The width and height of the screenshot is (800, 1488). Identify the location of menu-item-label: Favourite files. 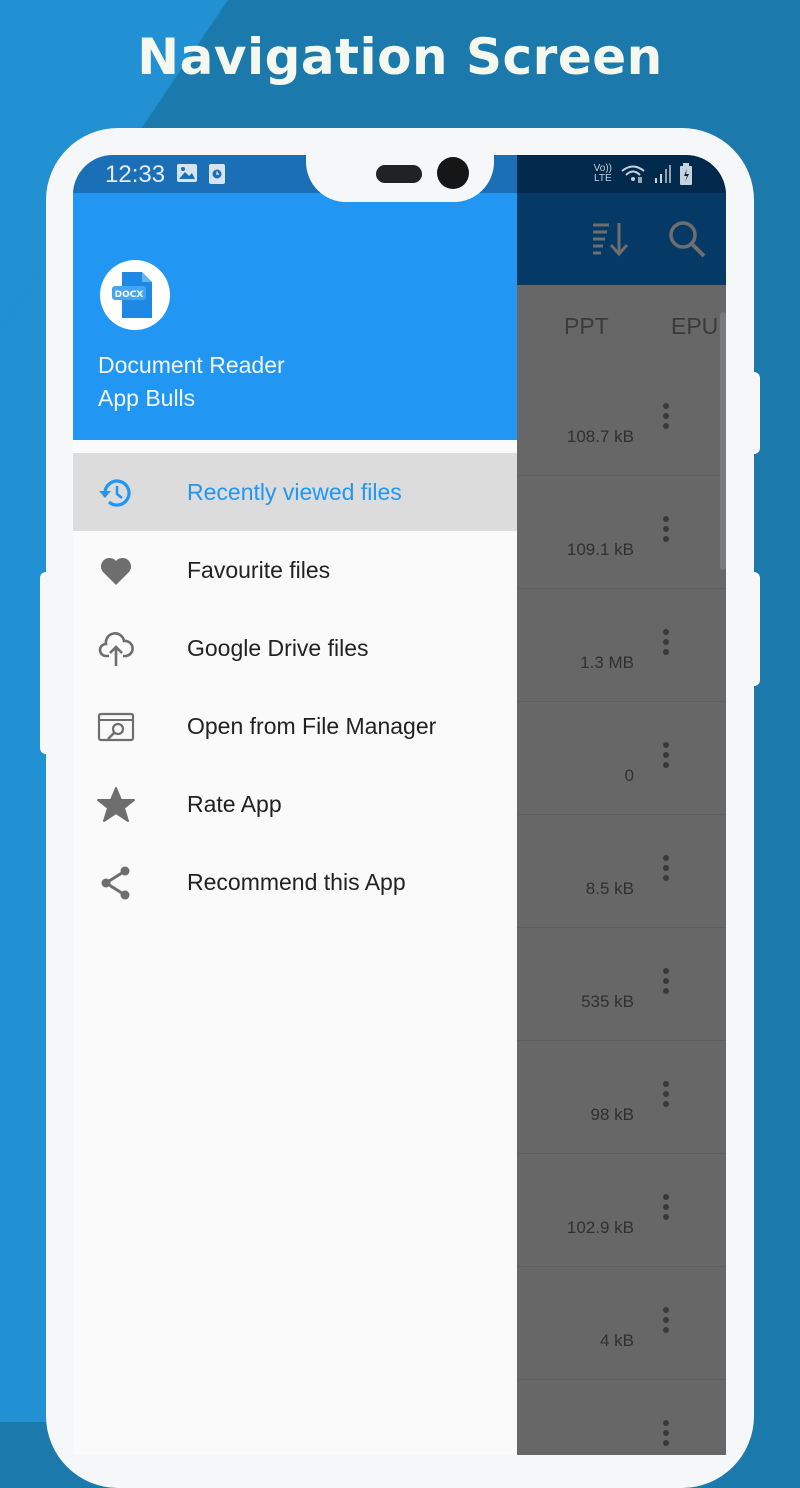
(259, 569).